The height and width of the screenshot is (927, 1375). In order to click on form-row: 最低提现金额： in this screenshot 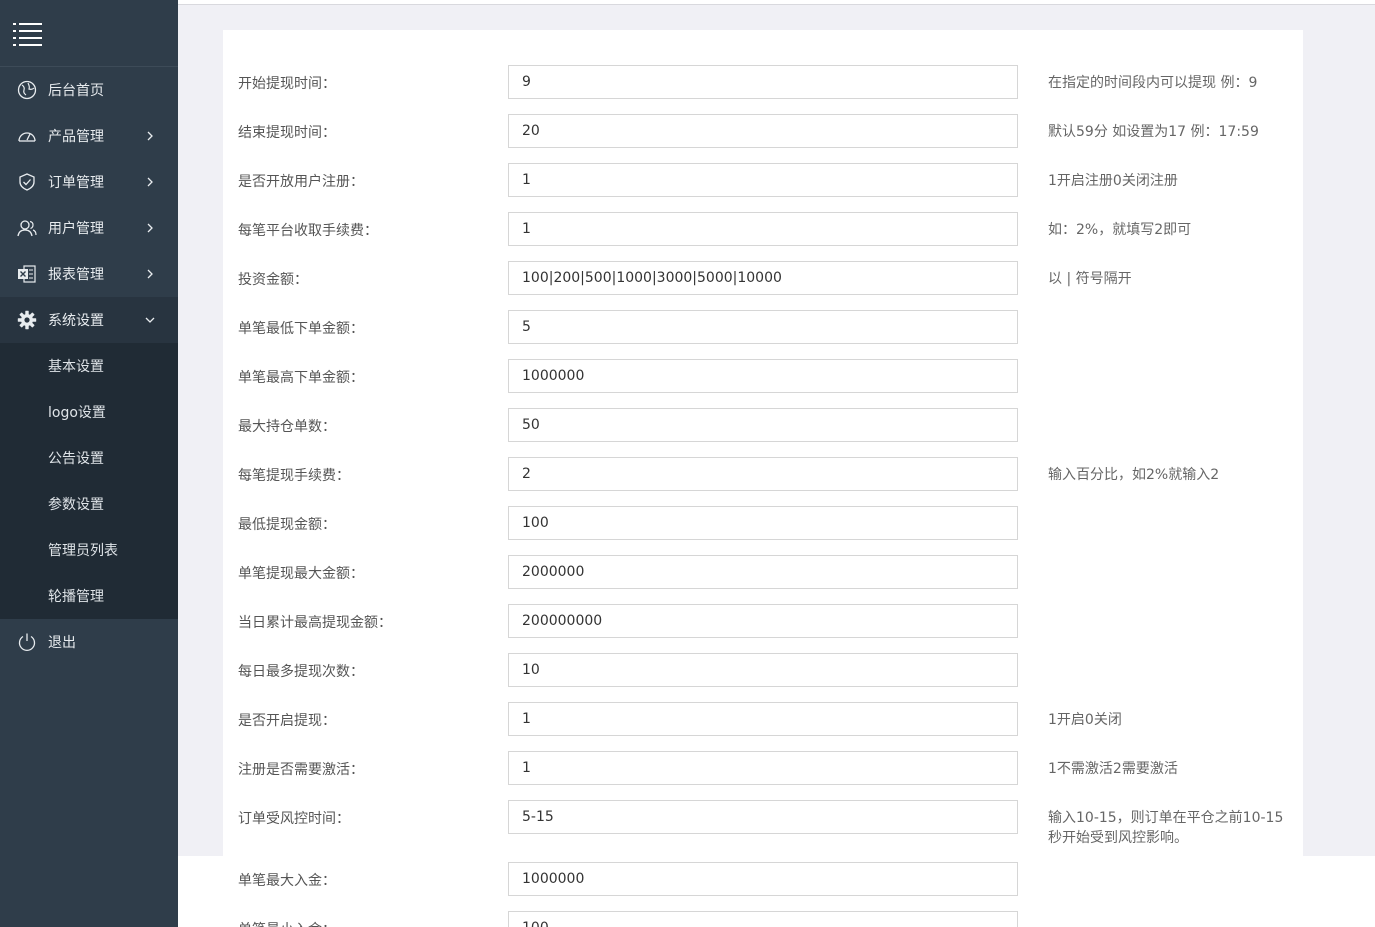, I will do `click(687, 523)`.